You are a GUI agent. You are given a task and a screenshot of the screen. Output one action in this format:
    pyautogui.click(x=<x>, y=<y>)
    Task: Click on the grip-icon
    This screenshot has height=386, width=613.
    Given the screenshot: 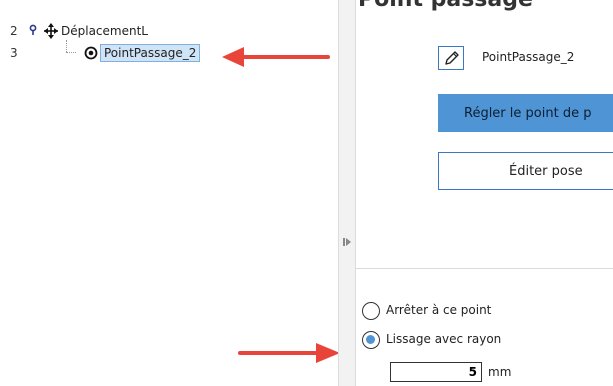 What is the action you would take?
    pyautogui.click(x=347, y=242)
    